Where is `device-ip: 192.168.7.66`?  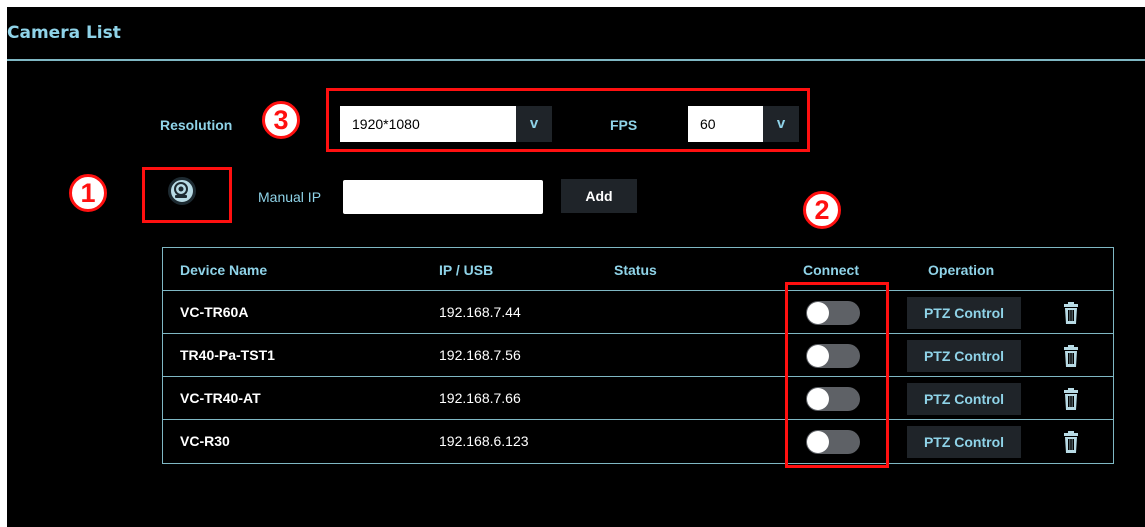 device-ip: 192.168.7.66 is located at coordinates (480, 398).